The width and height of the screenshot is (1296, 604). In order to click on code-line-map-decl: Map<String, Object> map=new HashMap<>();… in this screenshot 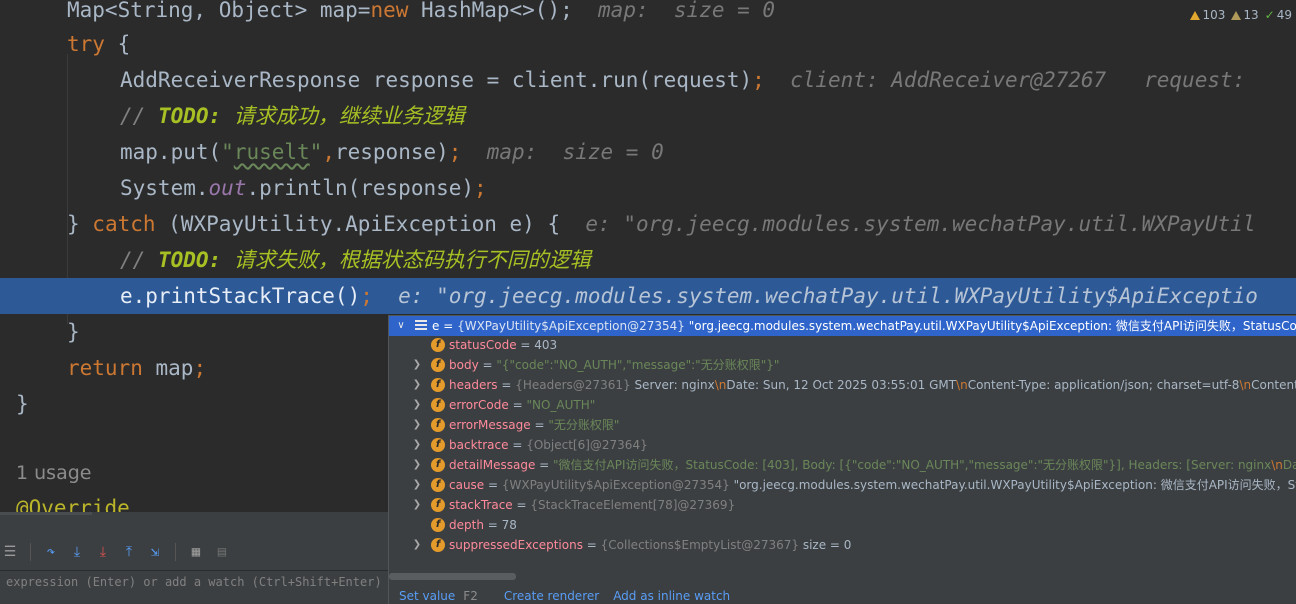, I will do `click(648, 14)`.